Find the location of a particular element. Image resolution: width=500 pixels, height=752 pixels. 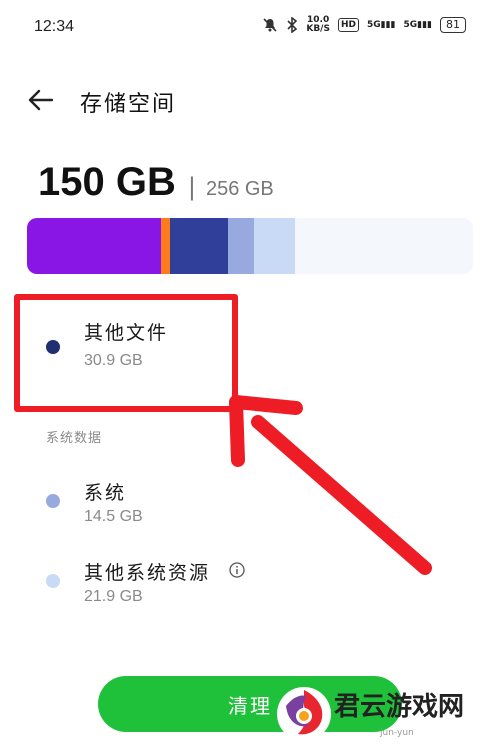

storage-total: 150 GB | 256 GB is located at coordinates (156, 182).